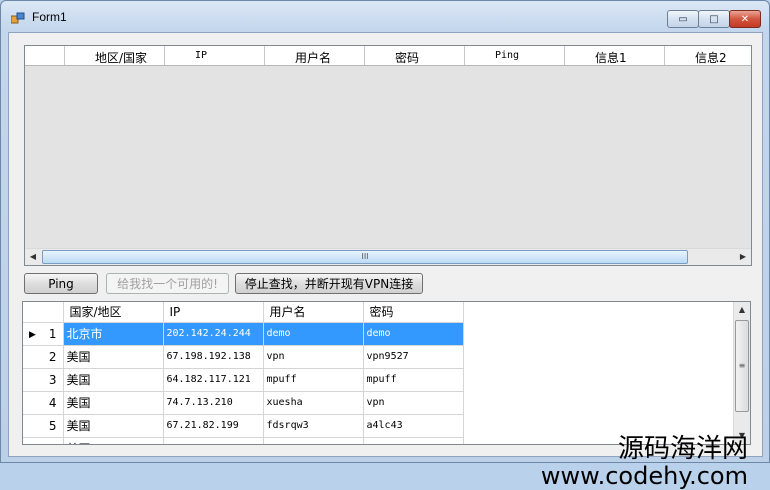 The width and height of the screenshot is (770, 490). What do you see at coordinates (43, 440) in the screenshot?
I see `row-header` at bounding box center [43, 440].